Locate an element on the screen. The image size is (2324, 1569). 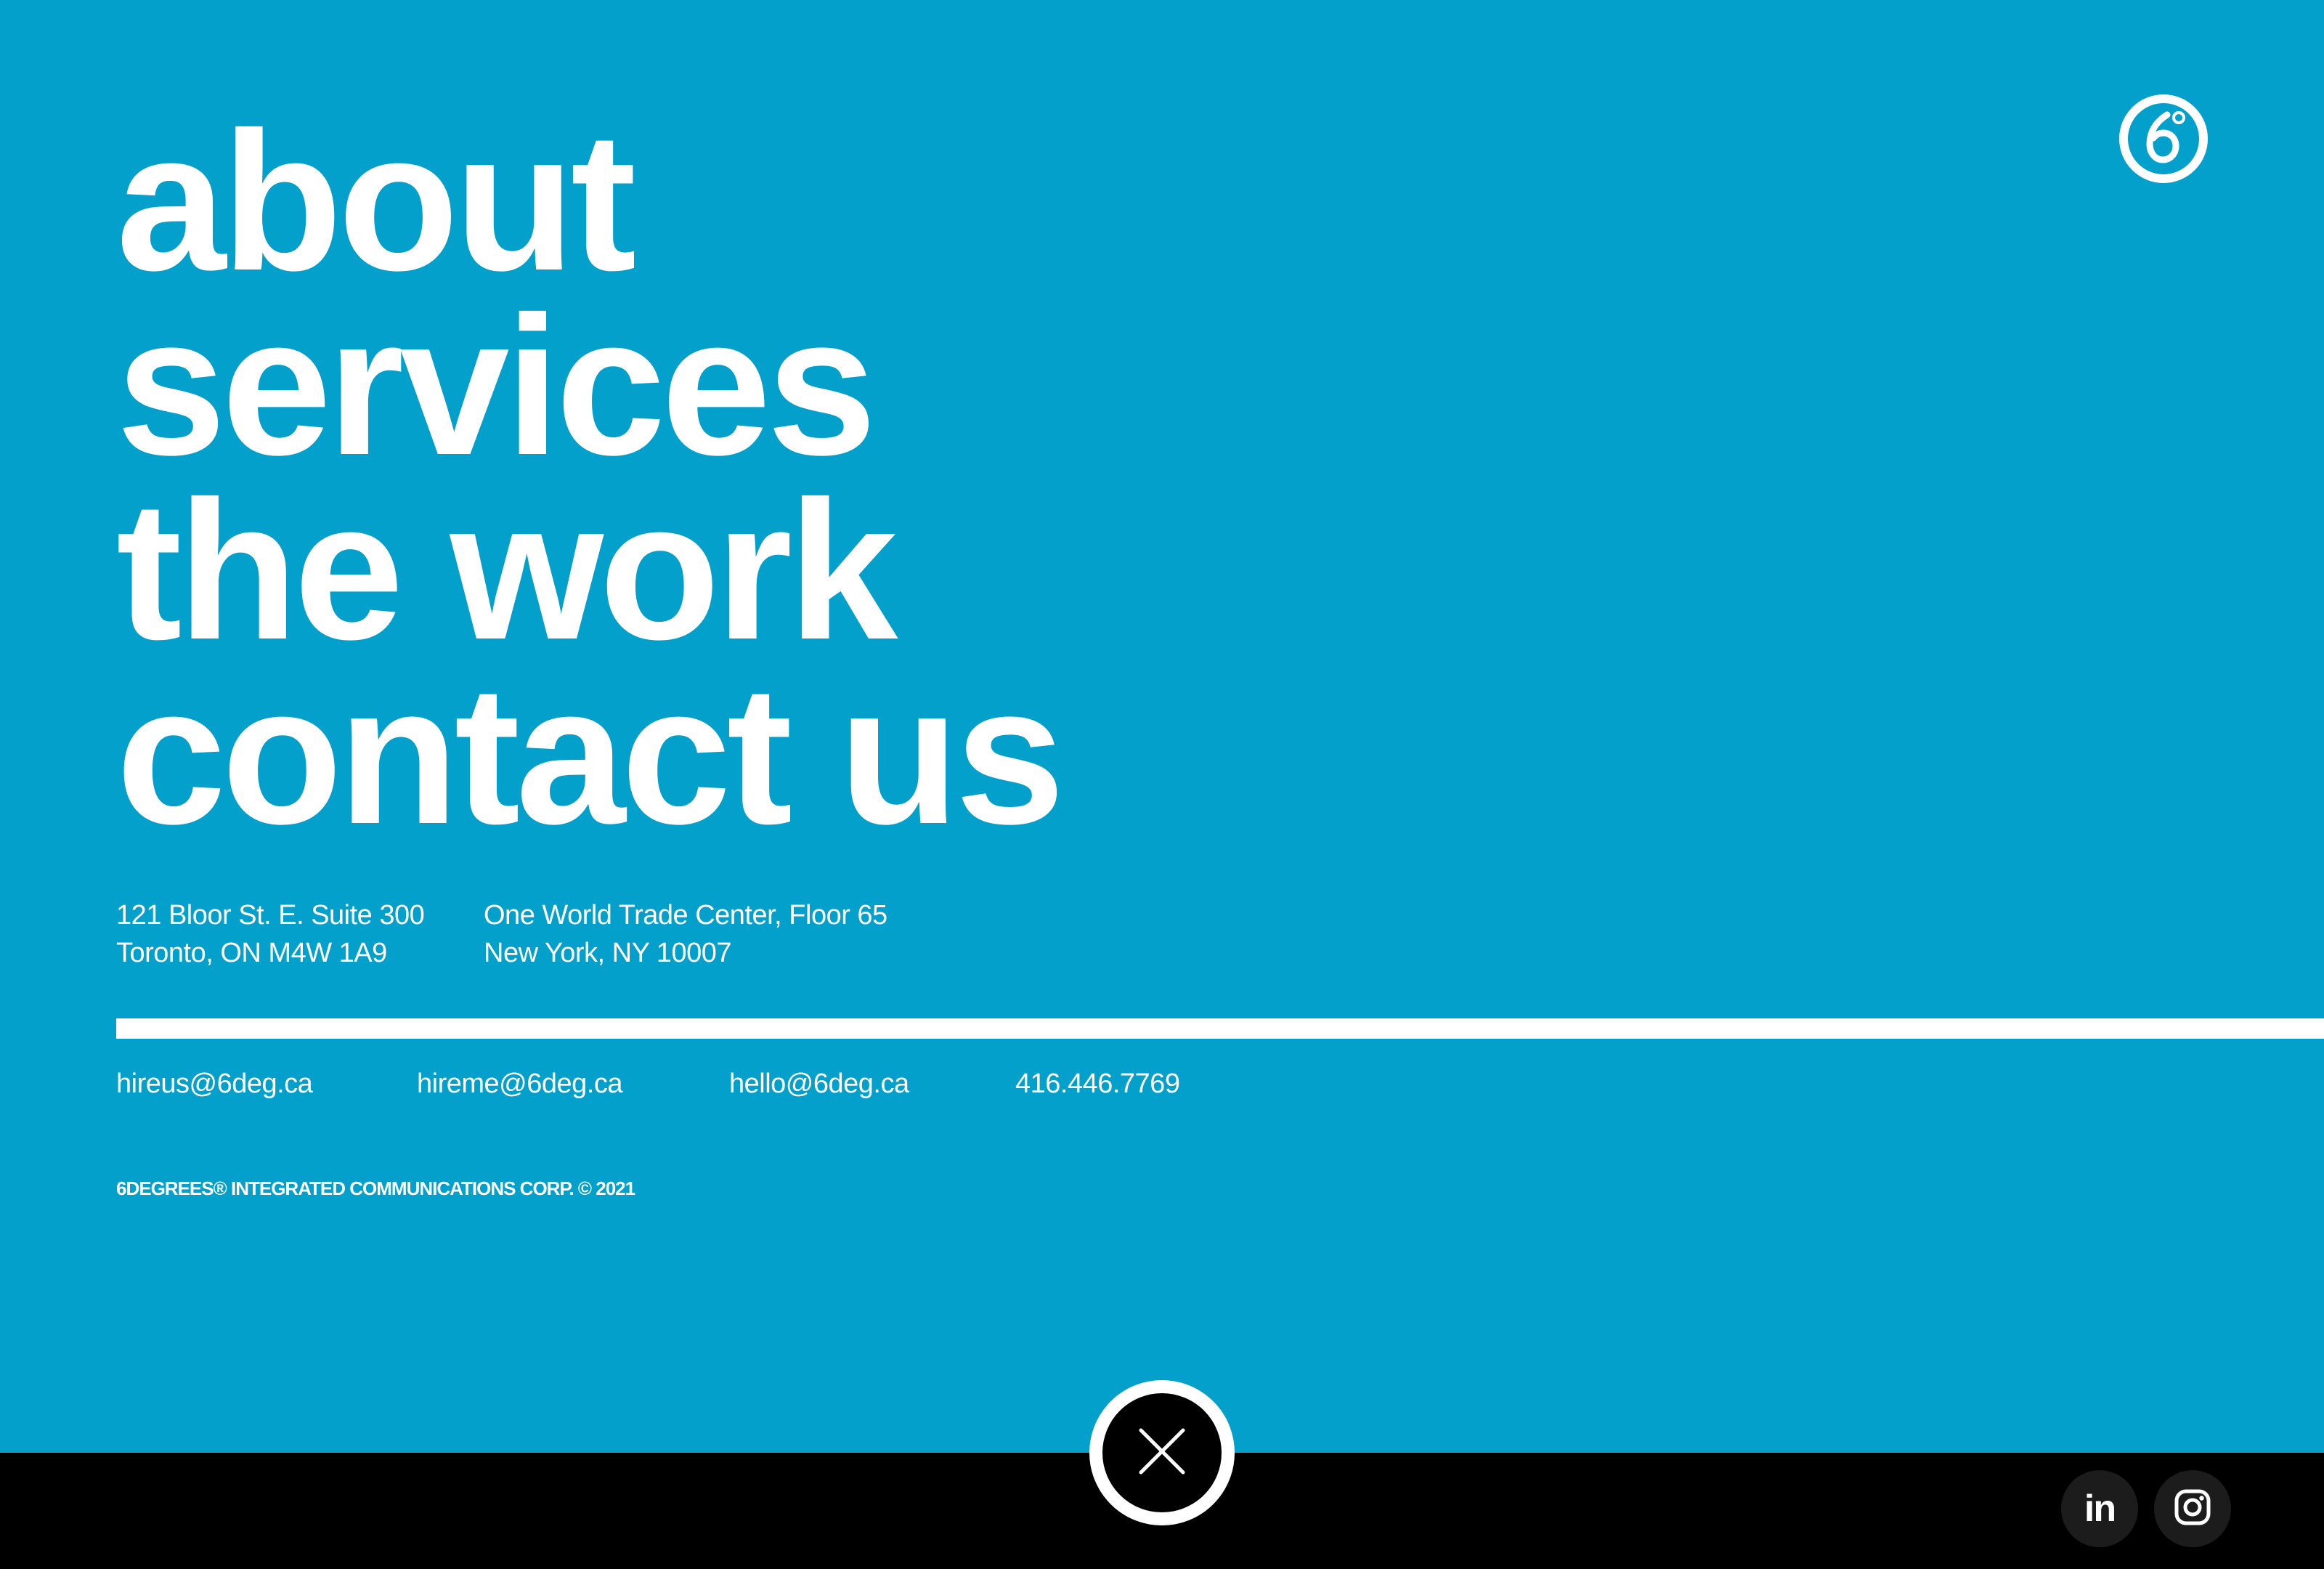
address-new-york-line1: One World Trade Center, Floor 65 is located at coordinates (685, 915).